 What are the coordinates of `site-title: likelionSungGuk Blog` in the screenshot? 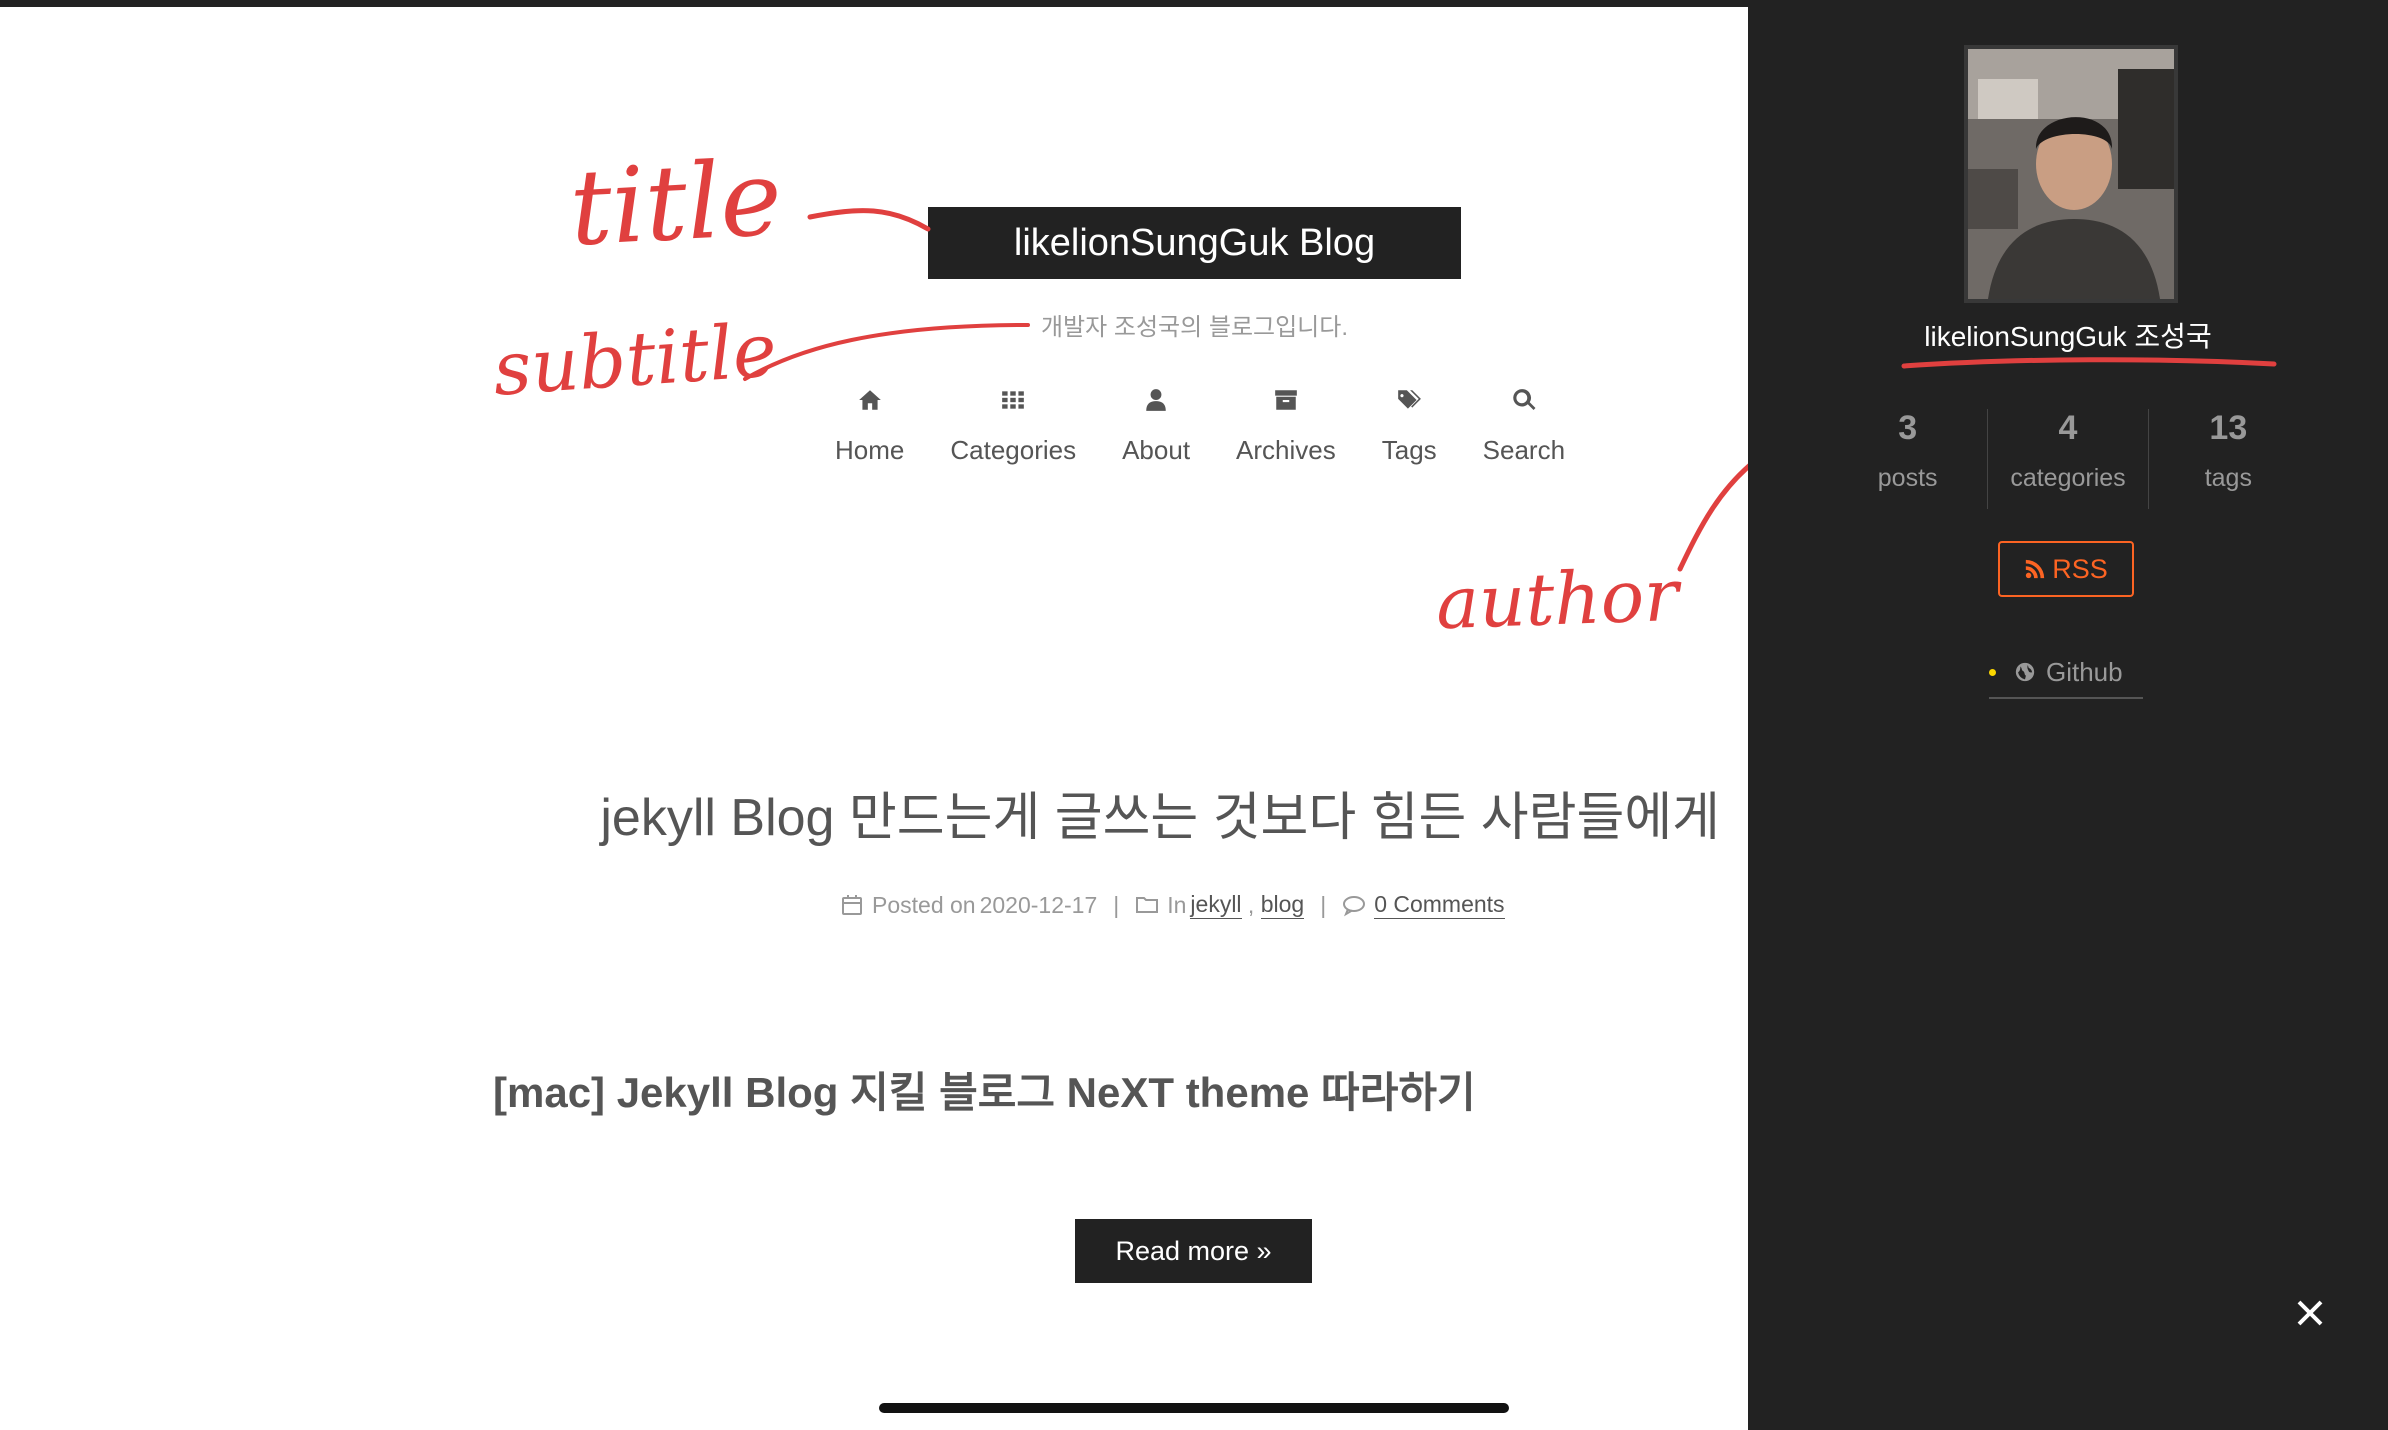 It's located at (1194, 243).